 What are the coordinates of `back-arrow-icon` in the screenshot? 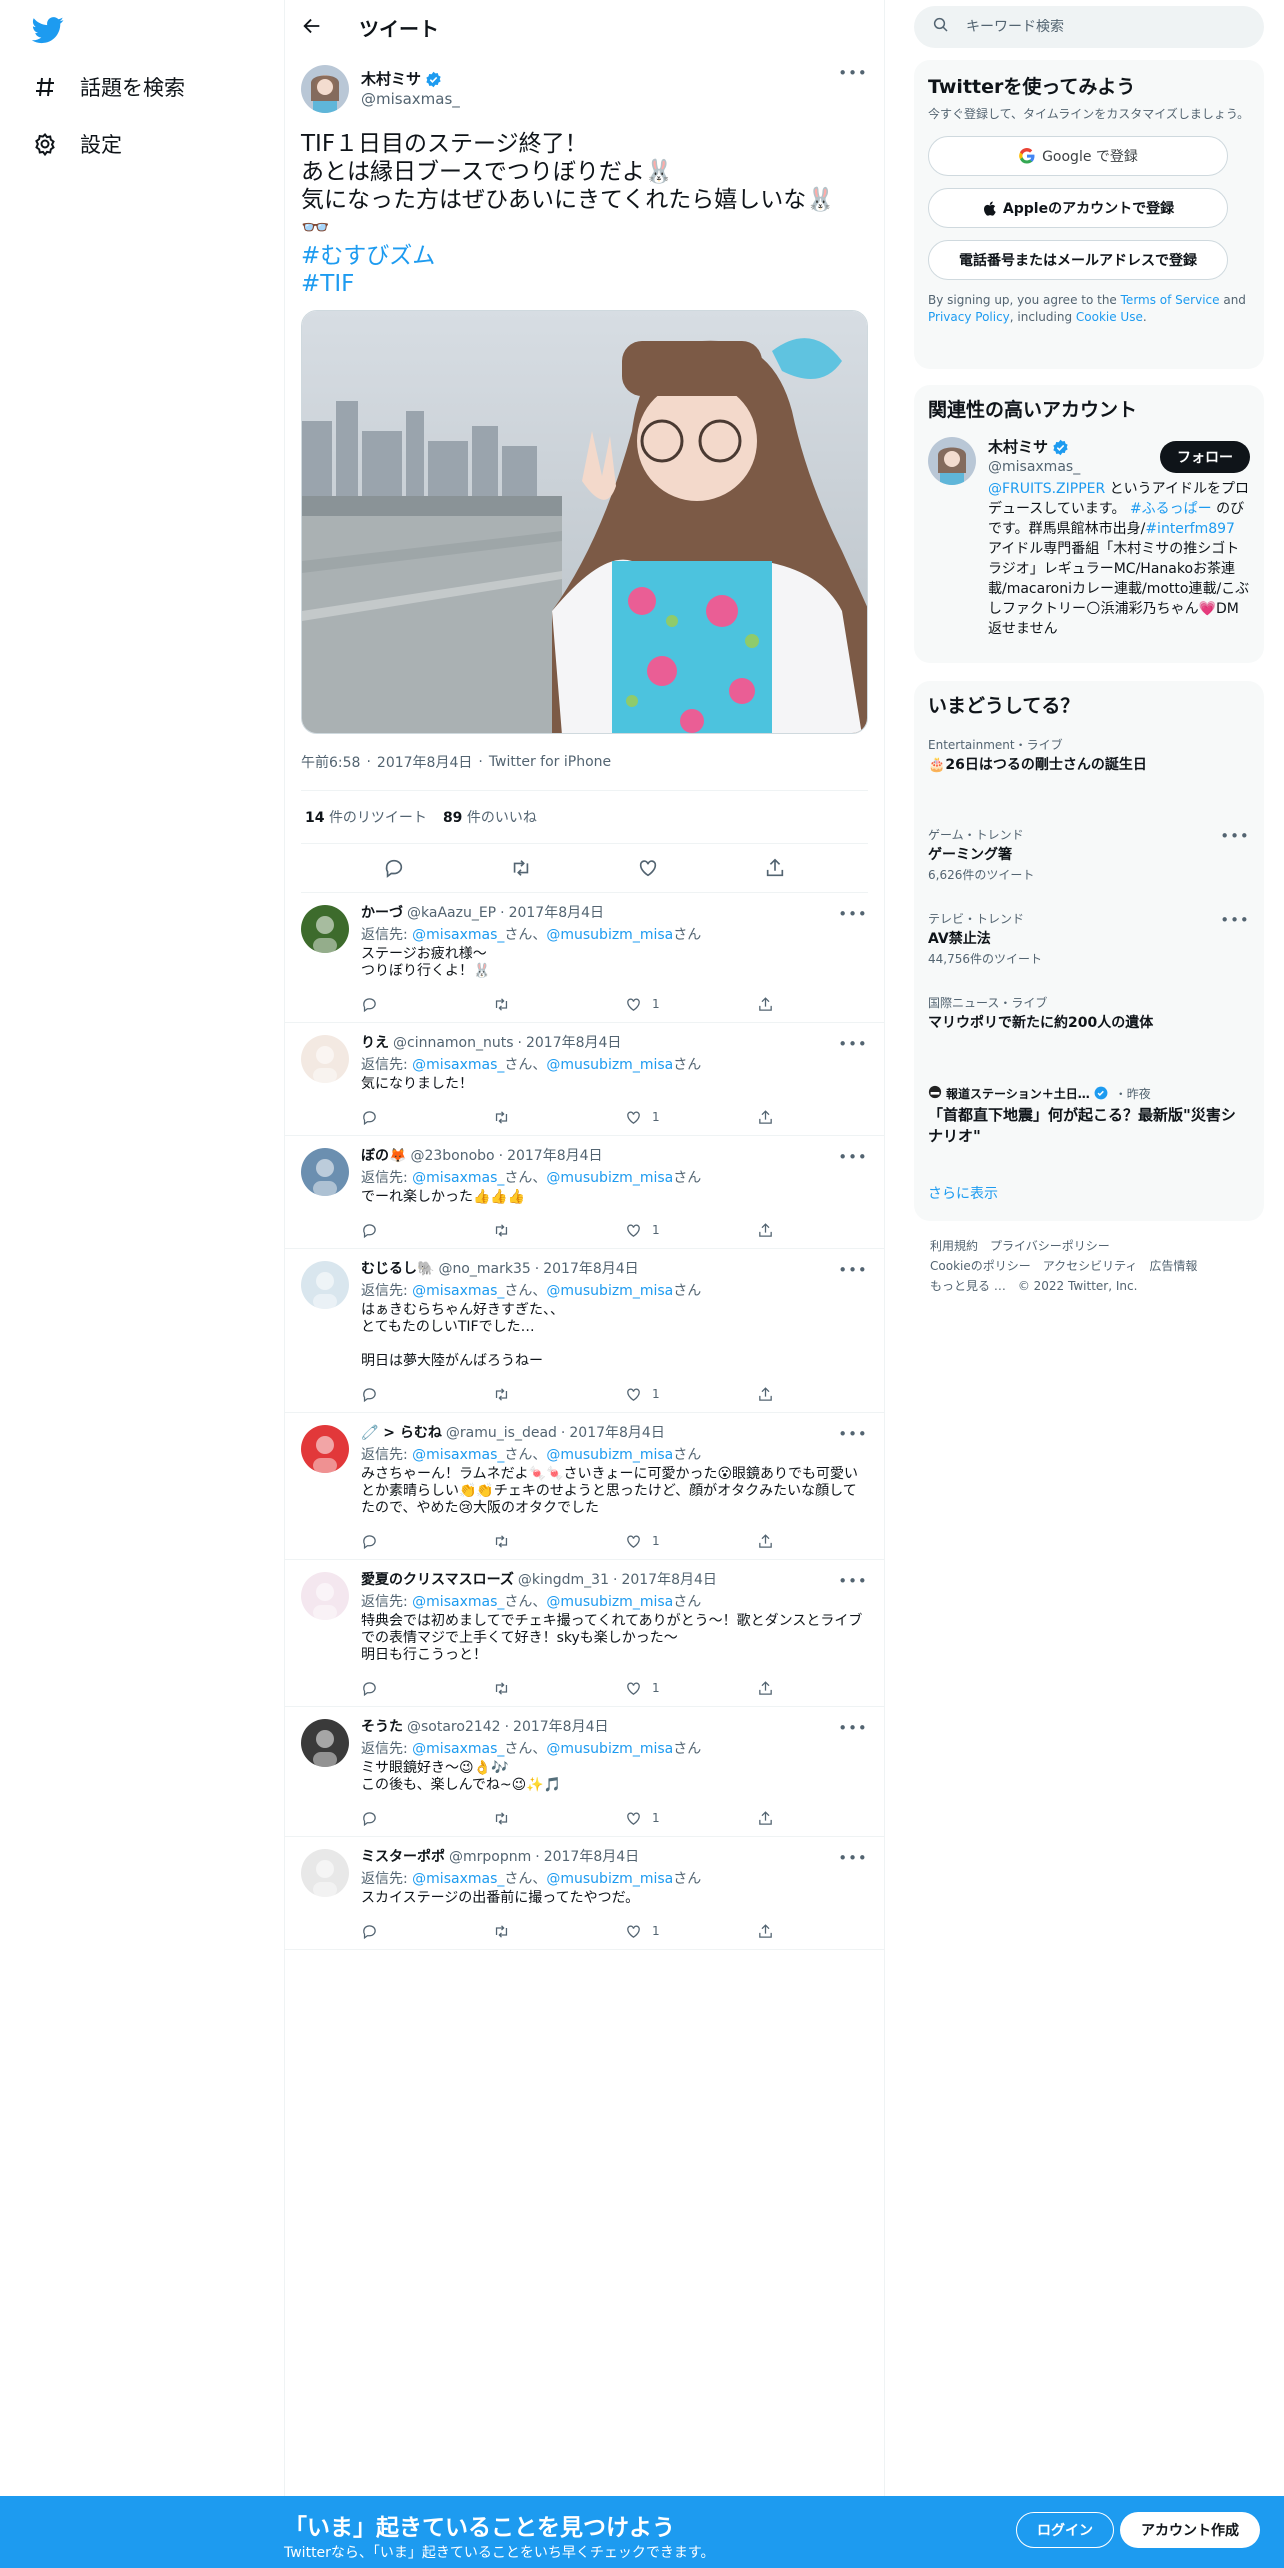 It's located at (313, 27).